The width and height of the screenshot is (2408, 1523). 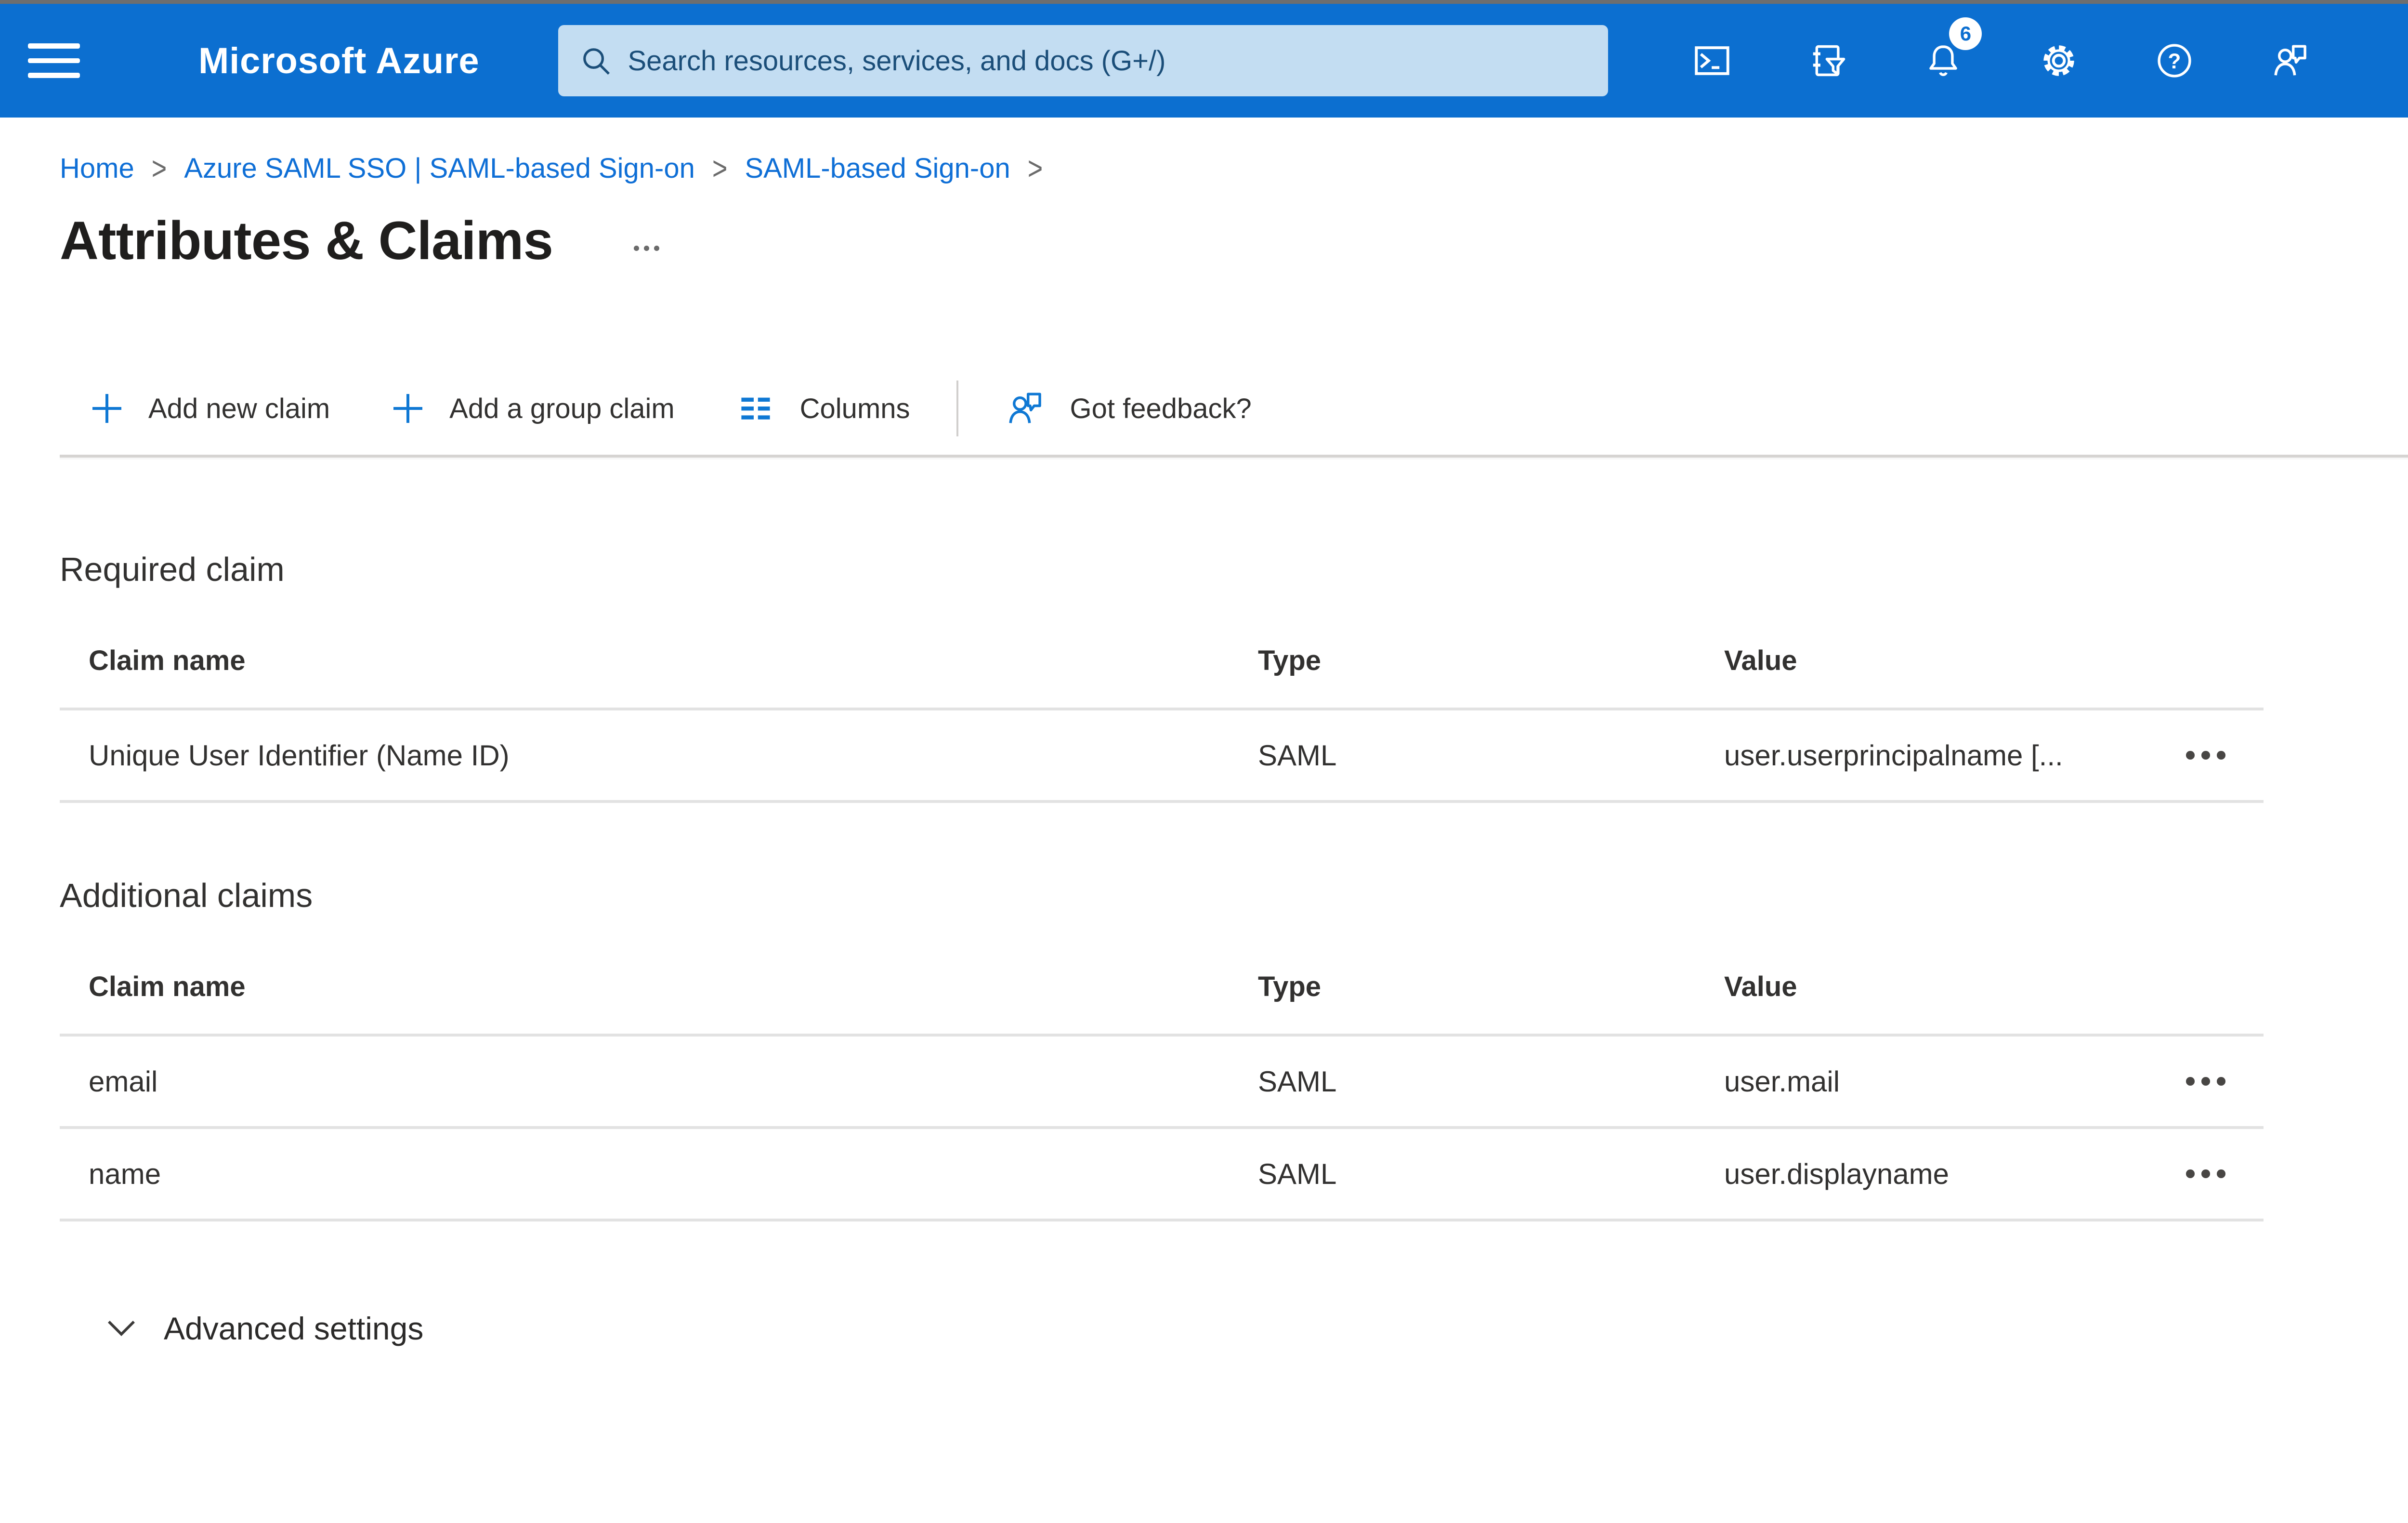 I want to click on search-input, so click(x=1083, y=60).